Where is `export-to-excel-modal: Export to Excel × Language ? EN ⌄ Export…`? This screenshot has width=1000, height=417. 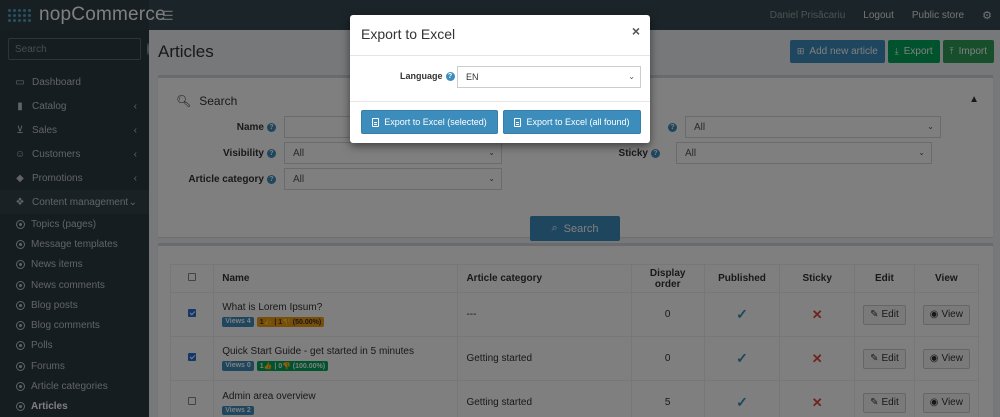
export-to-excel-modal: Export to Excel × Language ? EN ⌄ Export… is located at coordinates (500, 79).